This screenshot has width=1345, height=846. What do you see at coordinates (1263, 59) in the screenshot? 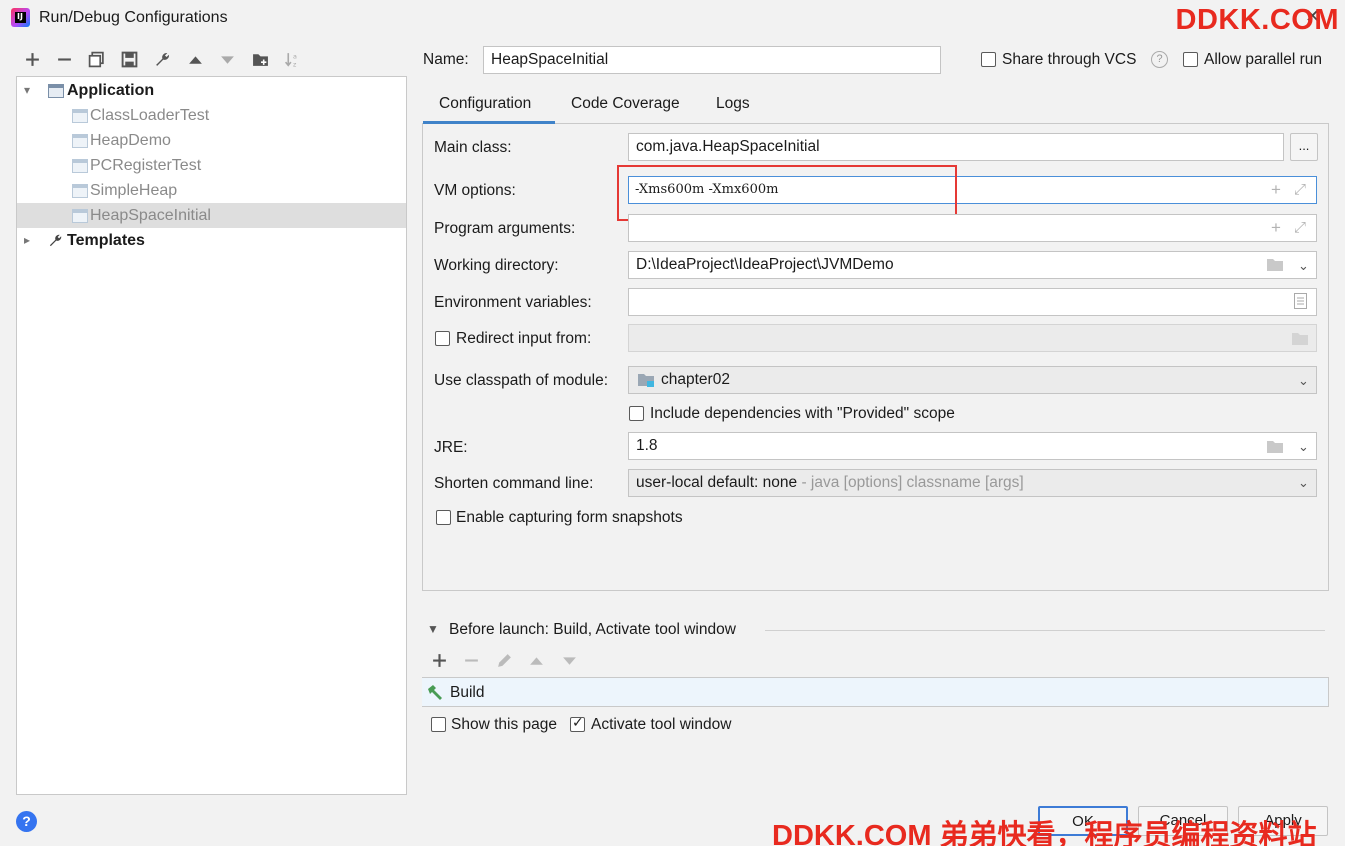
I see `allow-parallel-label: Allow parallel run` at bounding box center [1263, 59].